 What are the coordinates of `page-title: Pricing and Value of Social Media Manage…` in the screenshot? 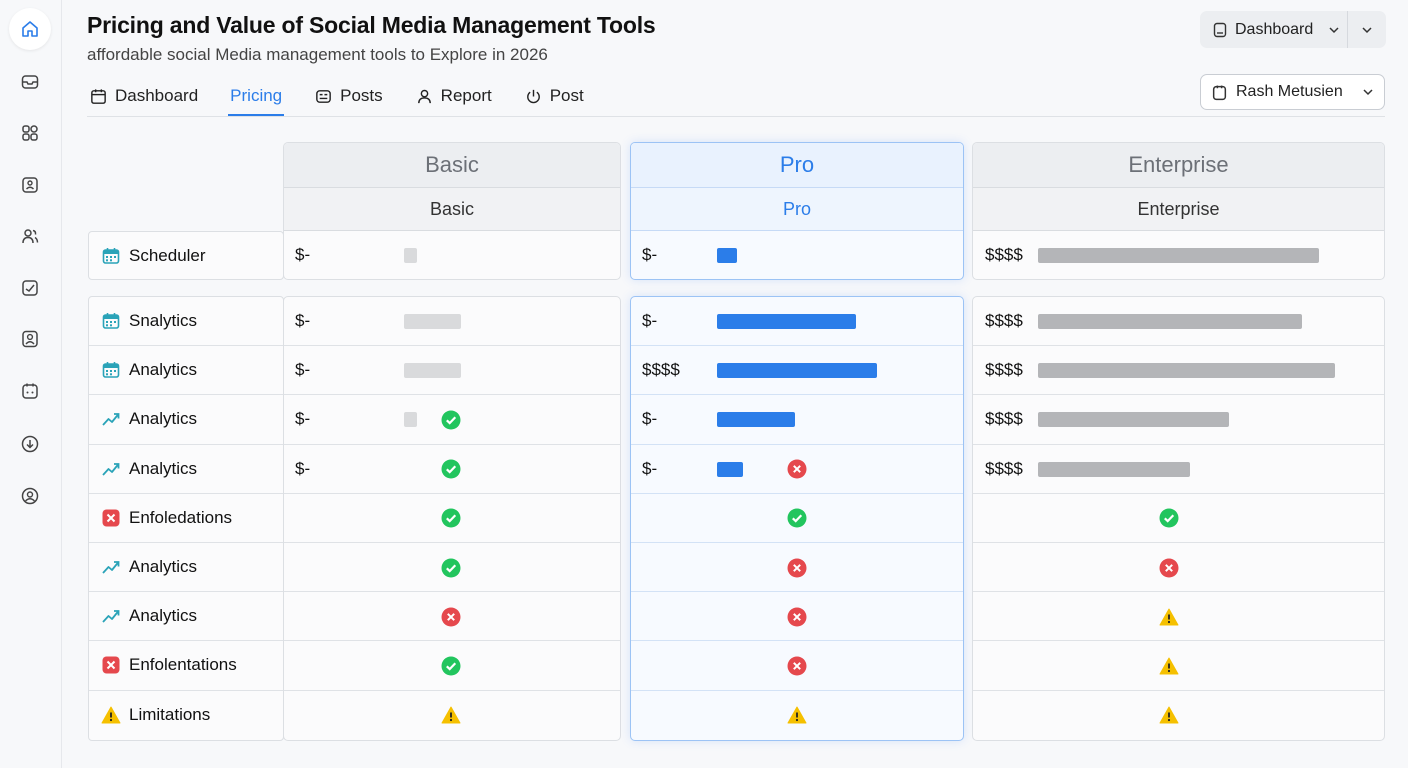 It's located at (371, 25).